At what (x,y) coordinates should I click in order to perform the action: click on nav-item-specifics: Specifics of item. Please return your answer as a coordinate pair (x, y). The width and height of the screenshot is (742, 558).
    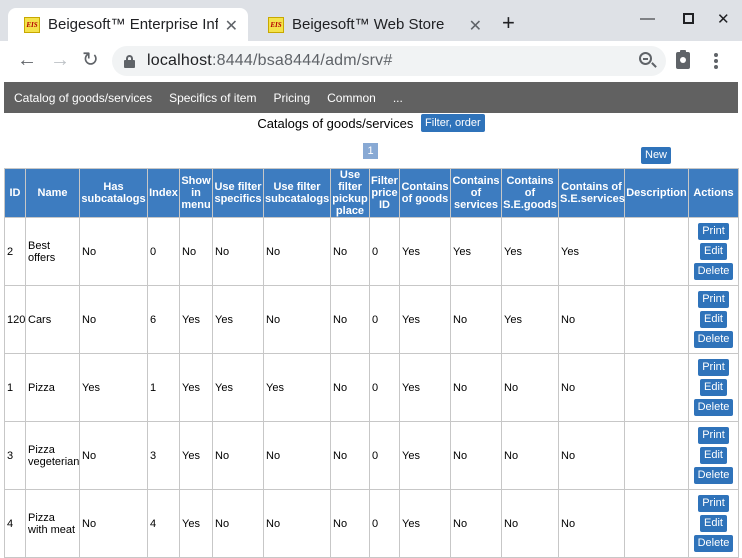
    Looking at the image, I should click on (212, 98).